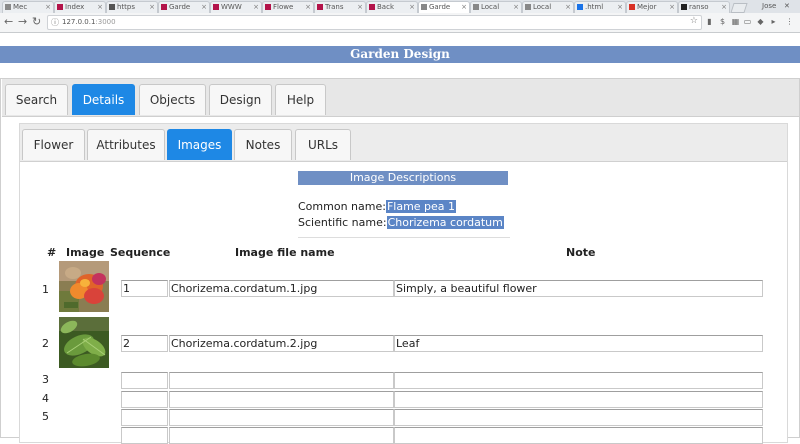  I want to click on row-number: 4, so click(45, 398).